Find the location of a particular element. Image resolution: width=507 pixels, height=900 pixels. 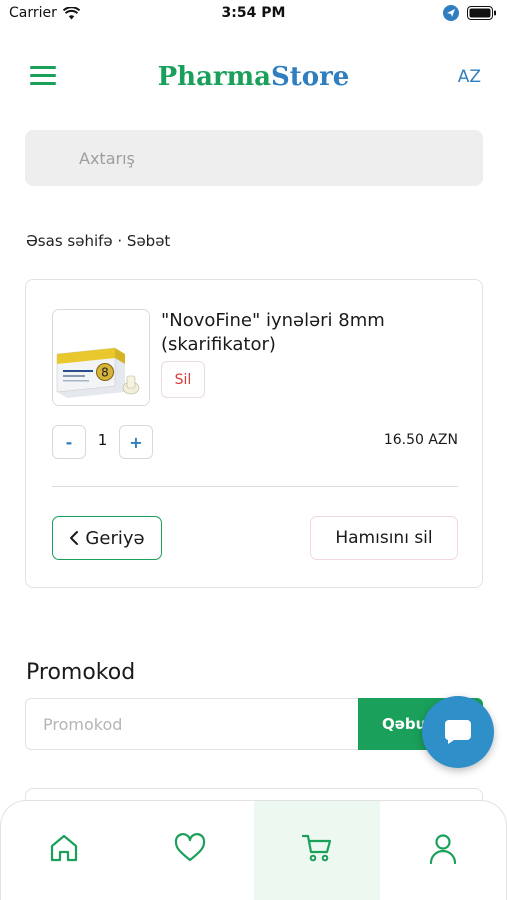

nav-favorites is located at coordinates (190, 850).